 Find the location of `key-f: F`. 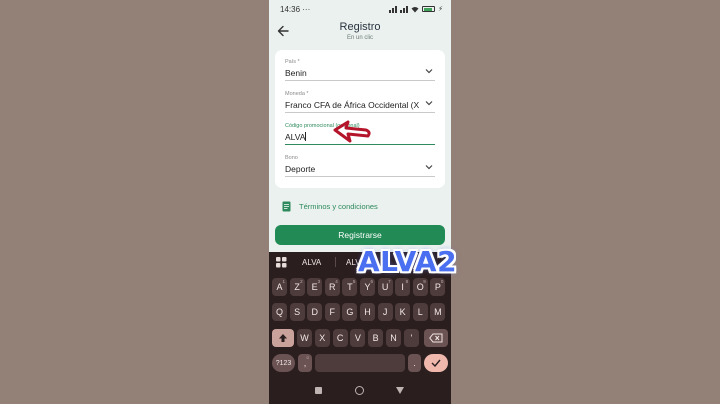

key-f: F is located at coordinates (332, 312).